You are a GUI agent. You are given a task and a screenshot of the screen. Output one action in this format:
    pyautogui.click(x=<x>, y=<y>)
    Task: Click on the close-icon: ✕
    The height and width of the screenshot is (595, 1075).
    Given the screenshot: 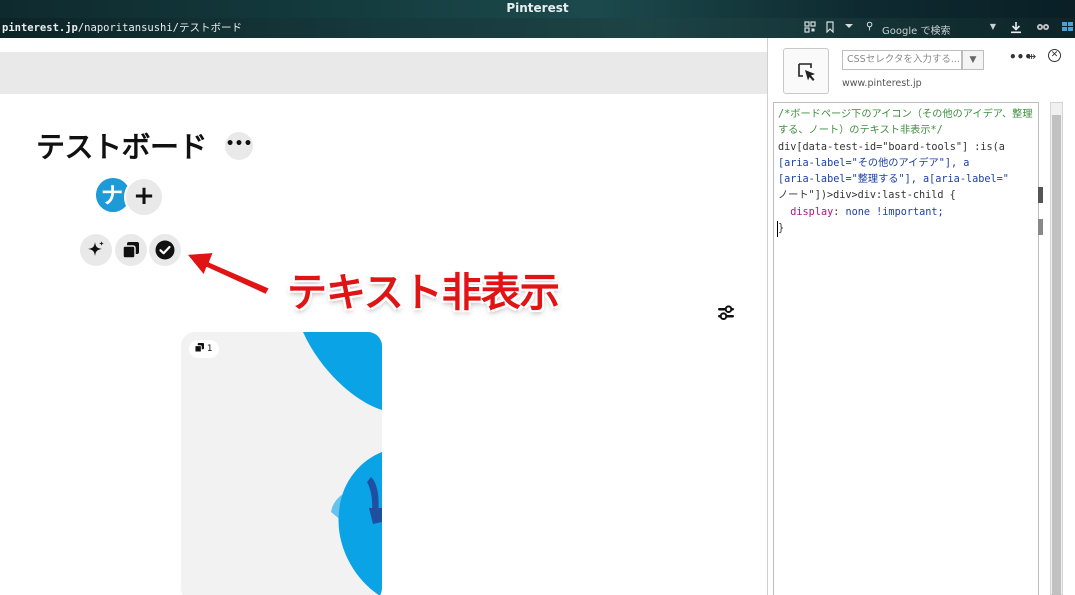 What is the action you would take?
    pyautogui.click(x=1054, y=55)
    